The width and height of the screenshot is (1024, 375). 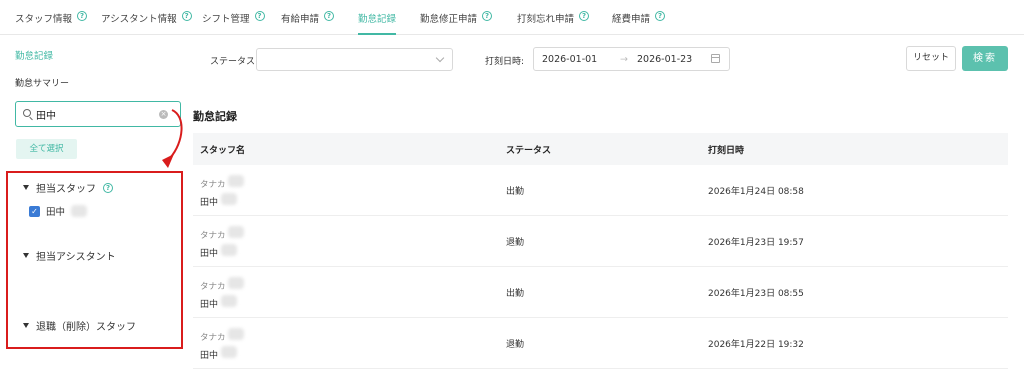 I want to click on select-all-button: 全て選択, so click(x=46, y=149).